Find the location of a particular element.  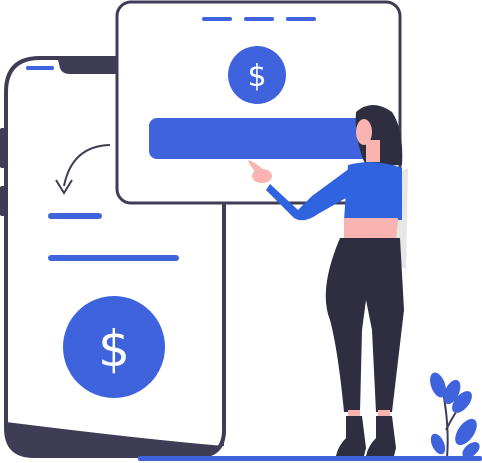

phone-dollar-symbol: $ is located at coordinates (114, 349).